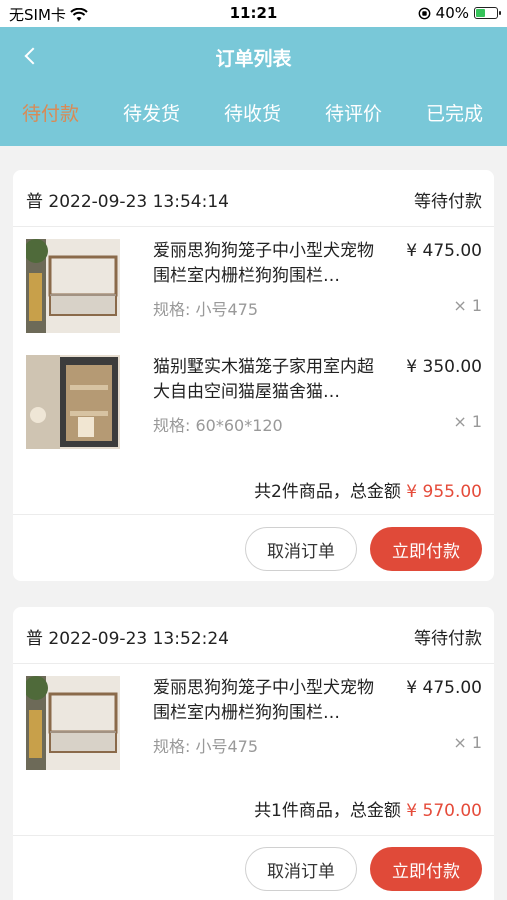  Describe the element at coordinates (151, 112) in the screenshot. I see `tab-pending-shipment: 待发货` at that location.